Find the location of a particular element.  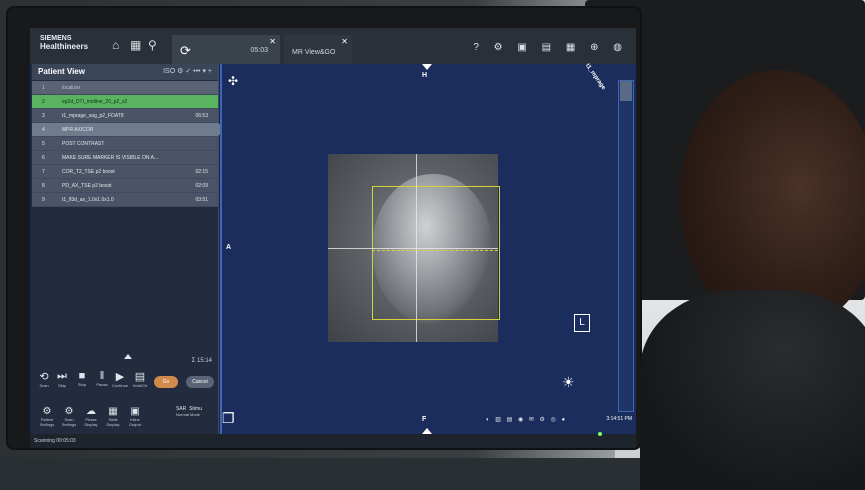

row-time: 06:53 is located at coordinates (201, 116).